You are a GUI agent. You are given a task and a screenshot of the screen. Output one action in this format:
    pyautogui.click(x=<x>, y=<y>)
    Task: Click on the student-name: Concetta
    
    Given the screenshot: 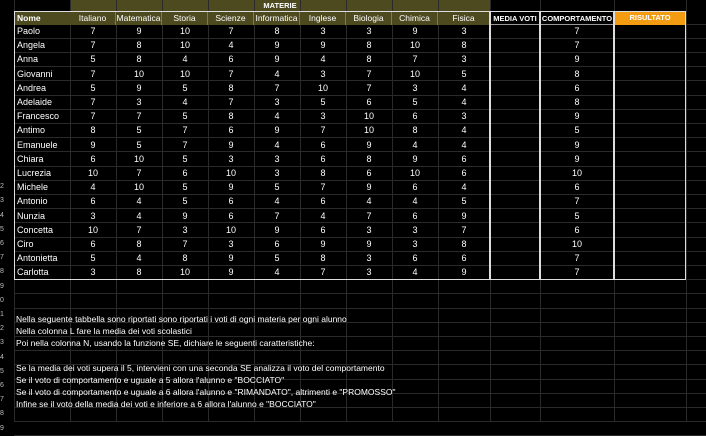 What is the action you would take?
    pyautogui.click(x=42, y=230)
    